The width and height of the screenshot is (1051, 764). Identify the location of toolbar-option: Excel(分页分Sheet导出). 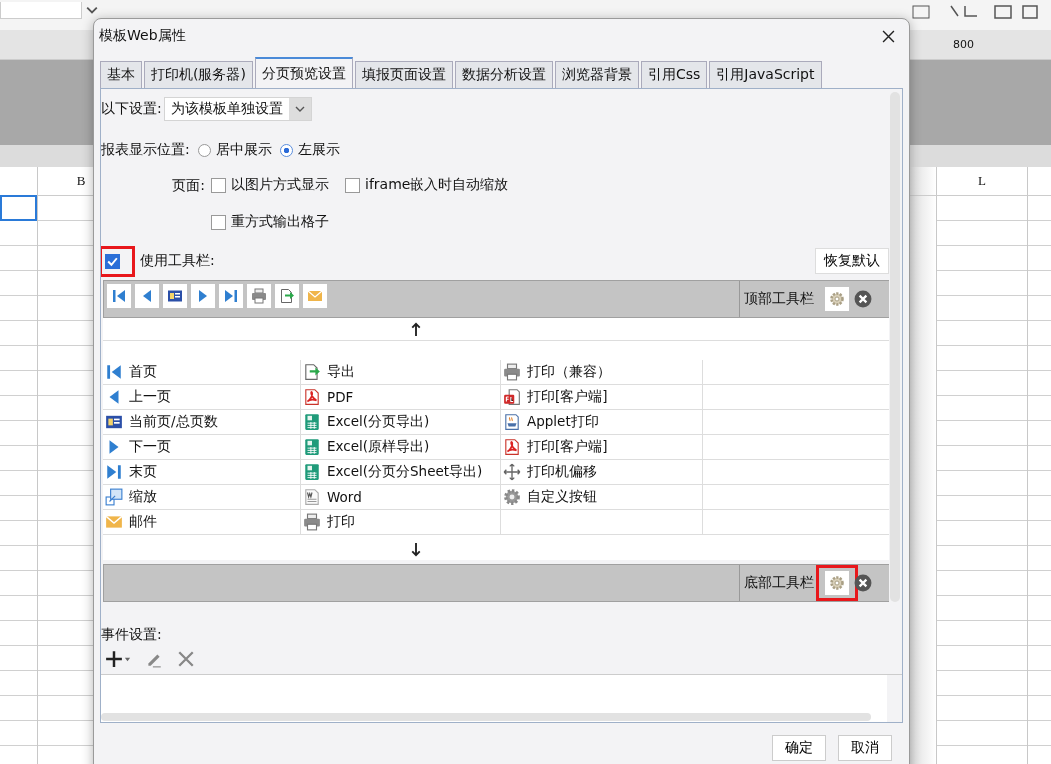
(401, 472).